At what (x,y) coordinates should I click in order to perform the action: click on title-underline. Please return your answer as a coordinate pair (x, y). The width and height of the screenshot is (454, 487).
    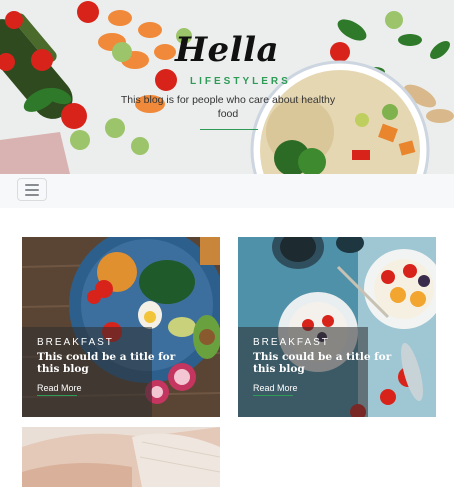
    Looking at the image, I should click on (229, 129).